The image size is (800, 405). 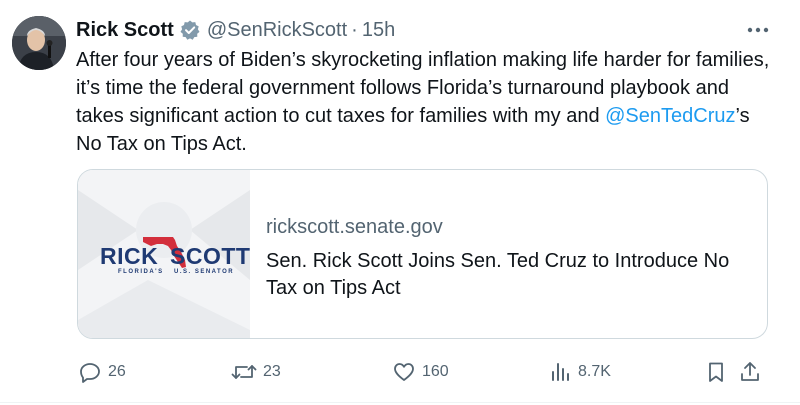 I want to click on bookmark-icon, so click(x=716, y=372).